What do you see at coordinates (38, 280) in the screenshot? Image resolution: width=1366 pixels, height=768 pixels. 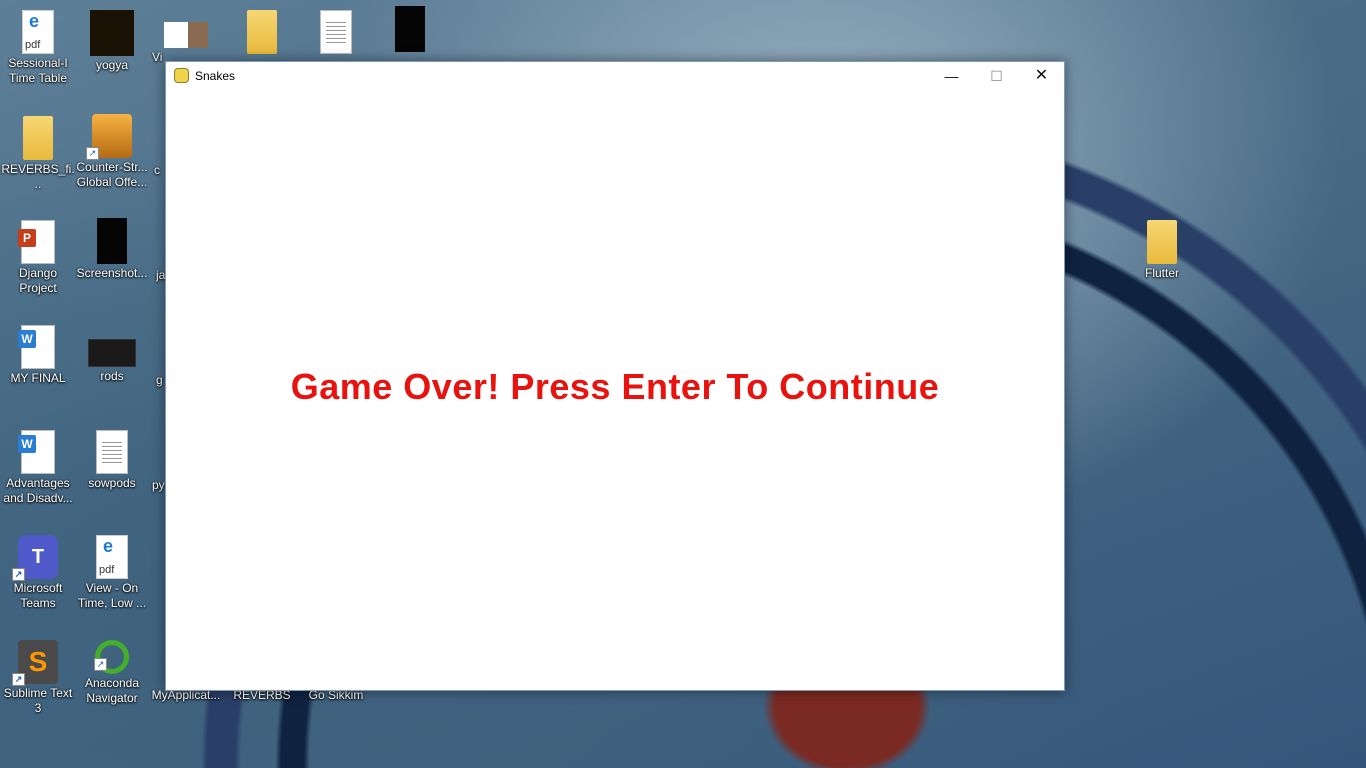 I see `desktop-icon-label: Django Project` at bounding box center [38, 280].